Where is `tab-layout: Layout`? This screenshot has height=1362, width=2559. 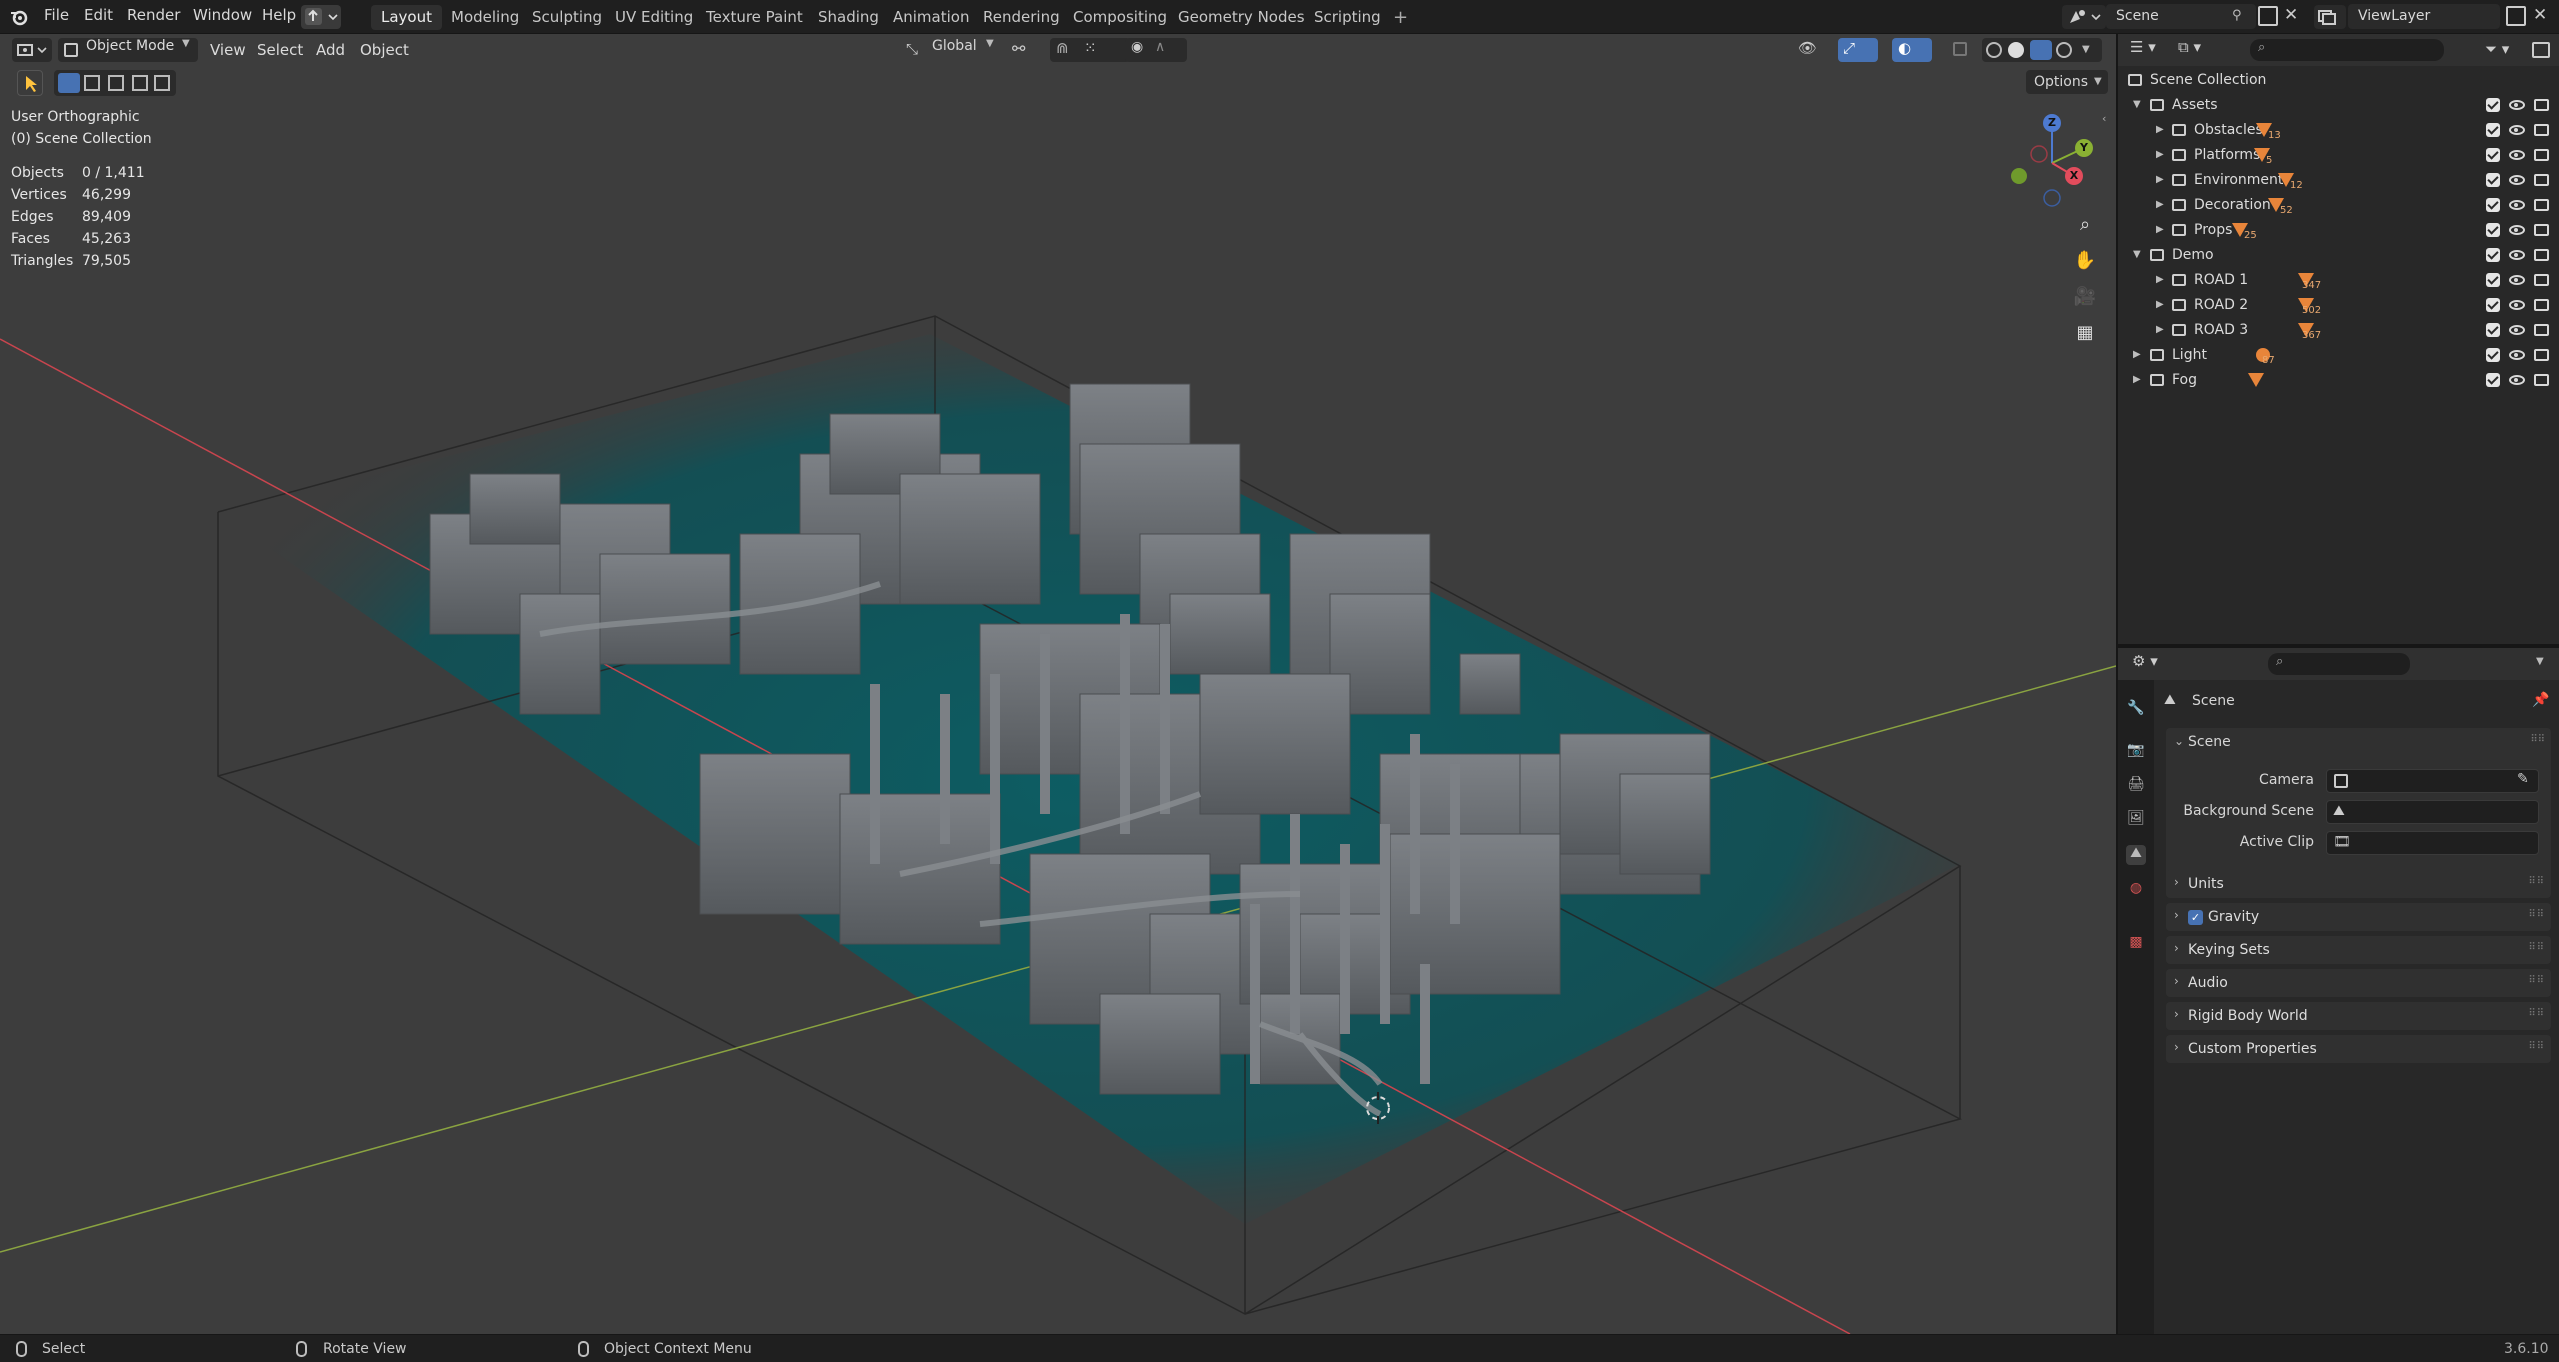 tab-layout: Layout is located at coordinates (406, 17).